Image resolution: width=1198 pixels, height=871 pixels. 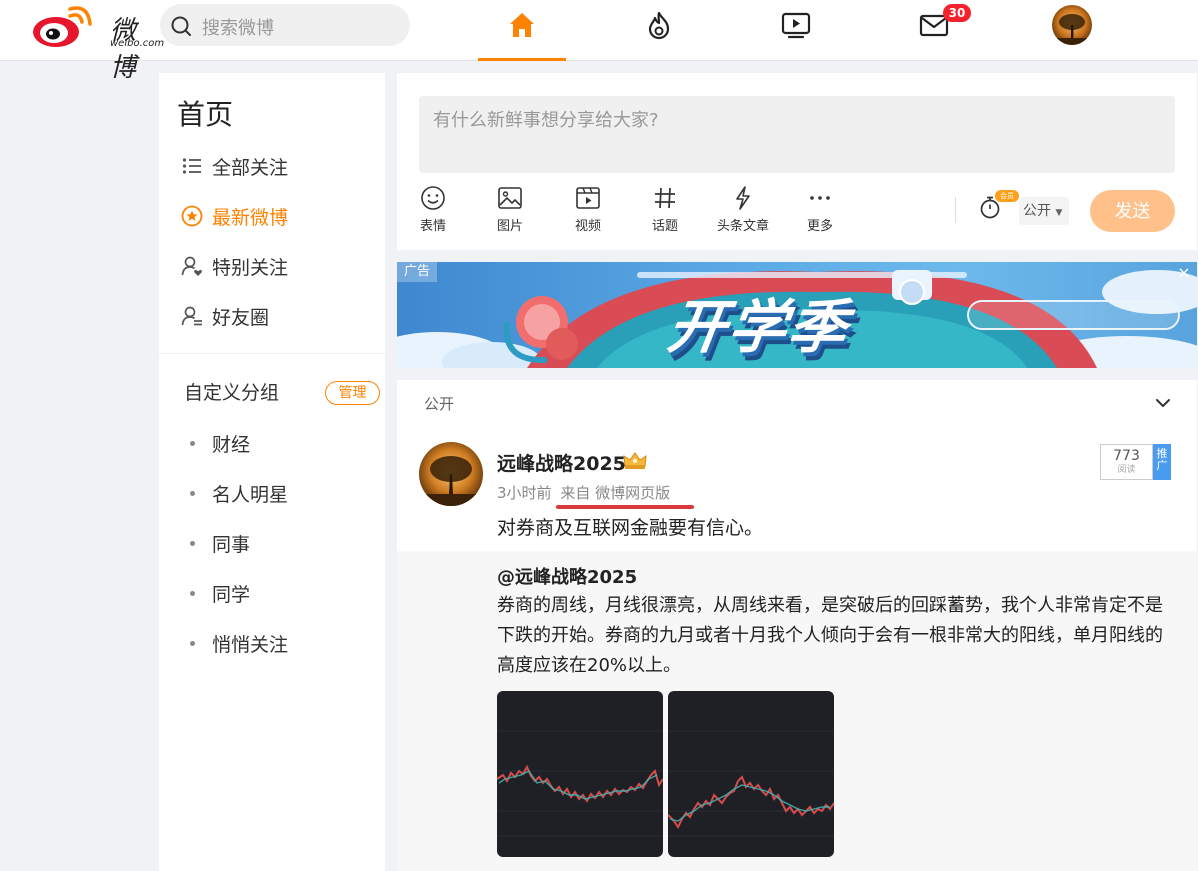 What do you see at coordinates (588, 198) in the screenshot?
I see `video-icon` at bounding box center [588, 198].